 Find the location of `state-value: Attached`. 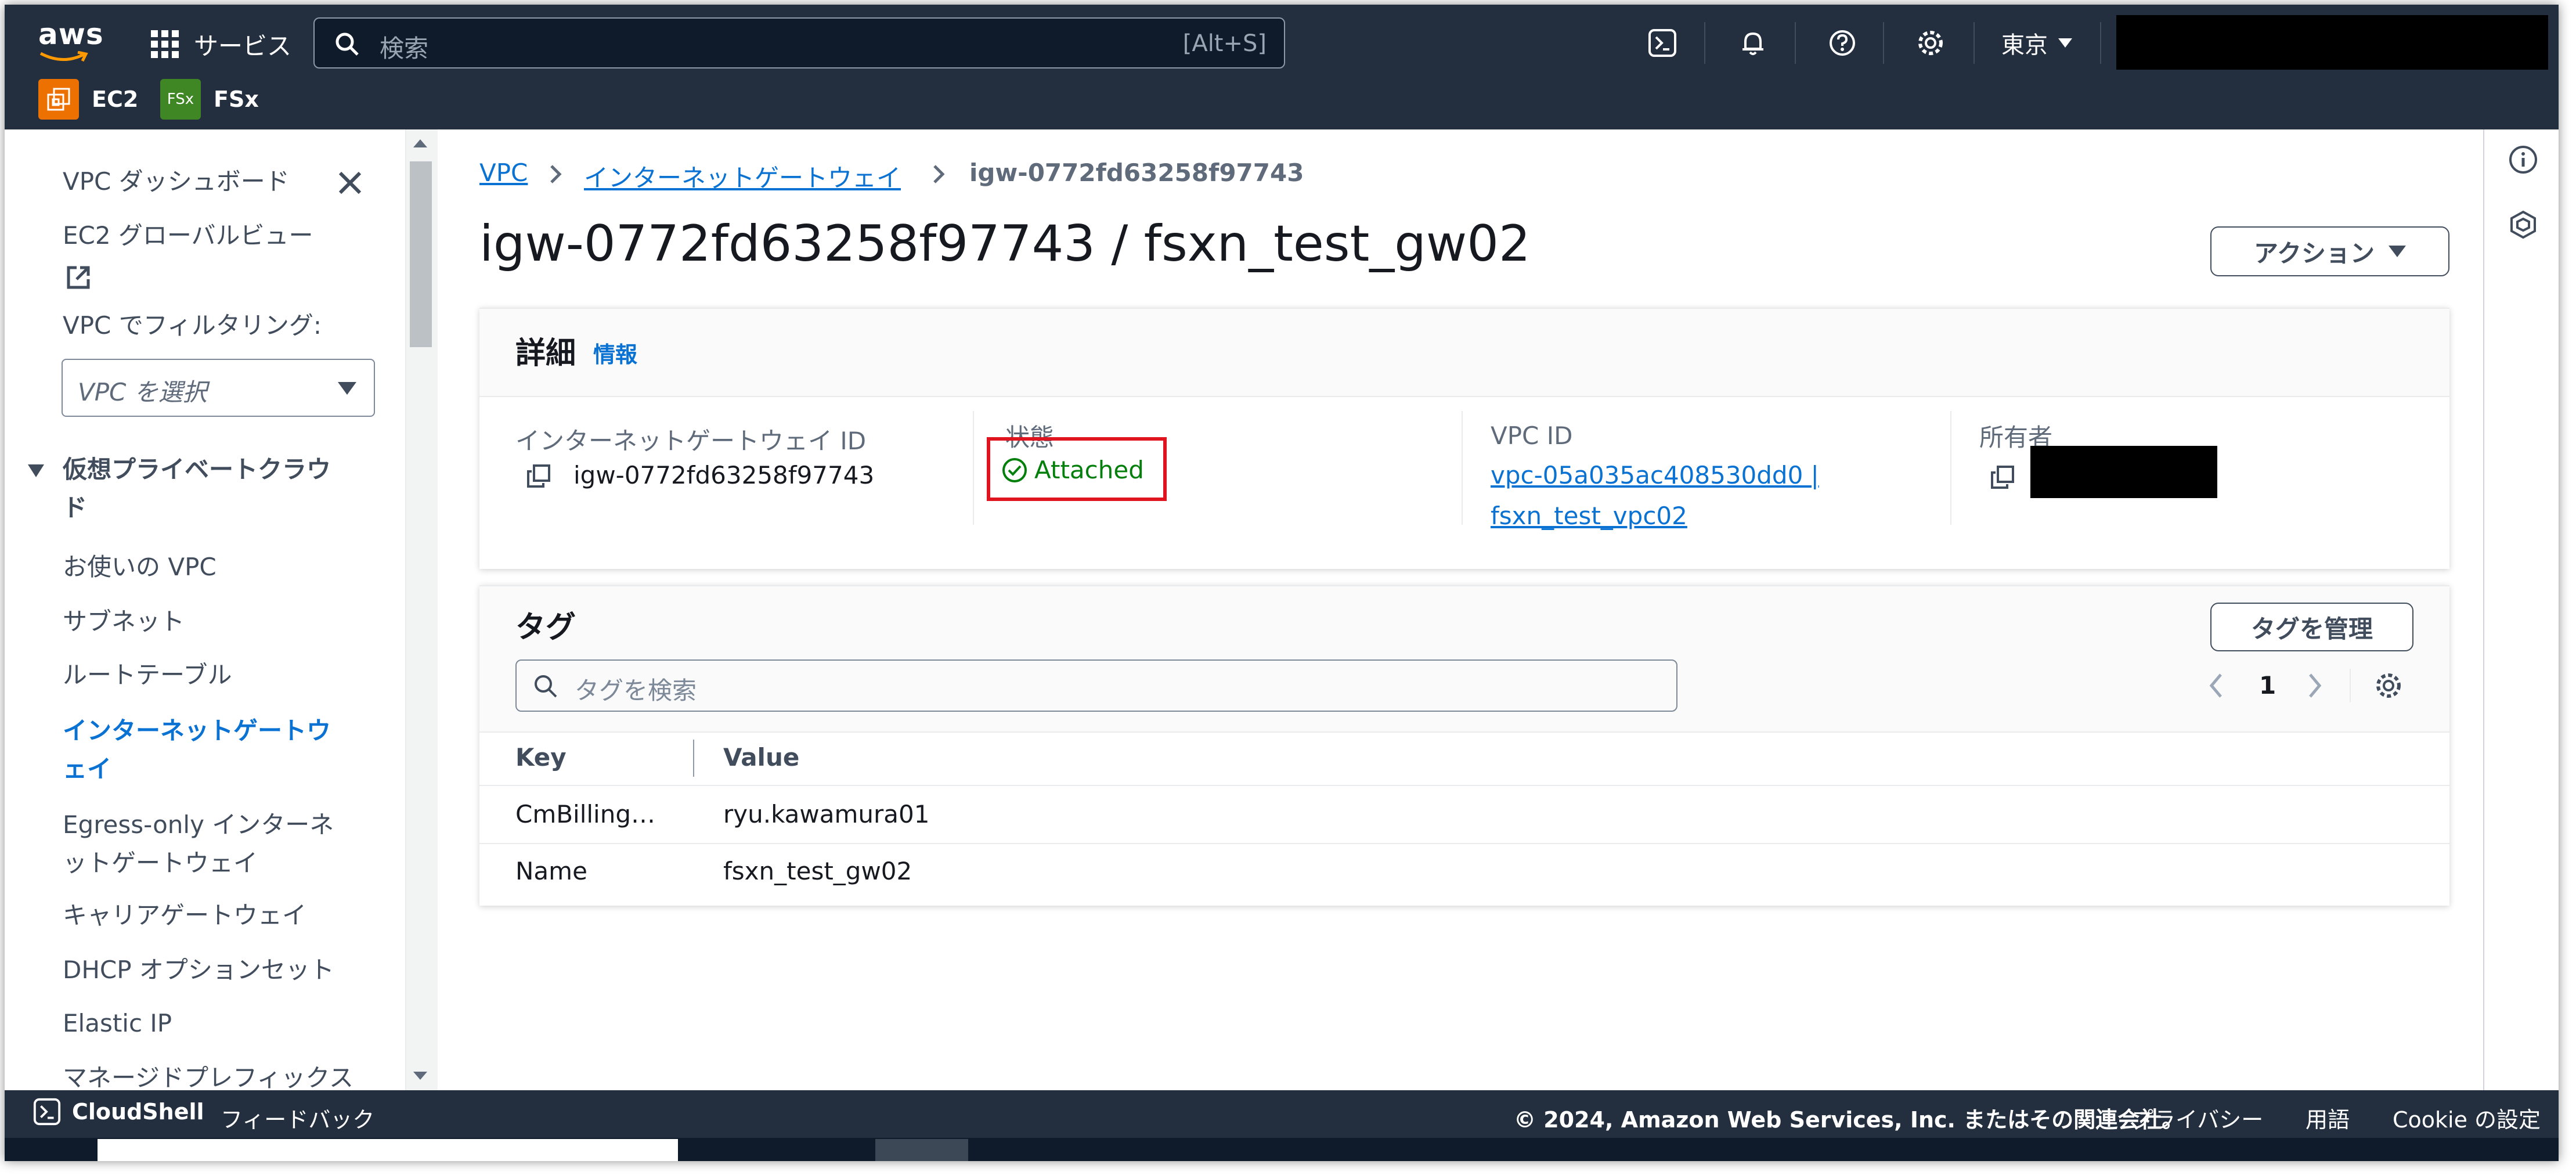

state-value: Attached is located at coordinates (1089, 470).